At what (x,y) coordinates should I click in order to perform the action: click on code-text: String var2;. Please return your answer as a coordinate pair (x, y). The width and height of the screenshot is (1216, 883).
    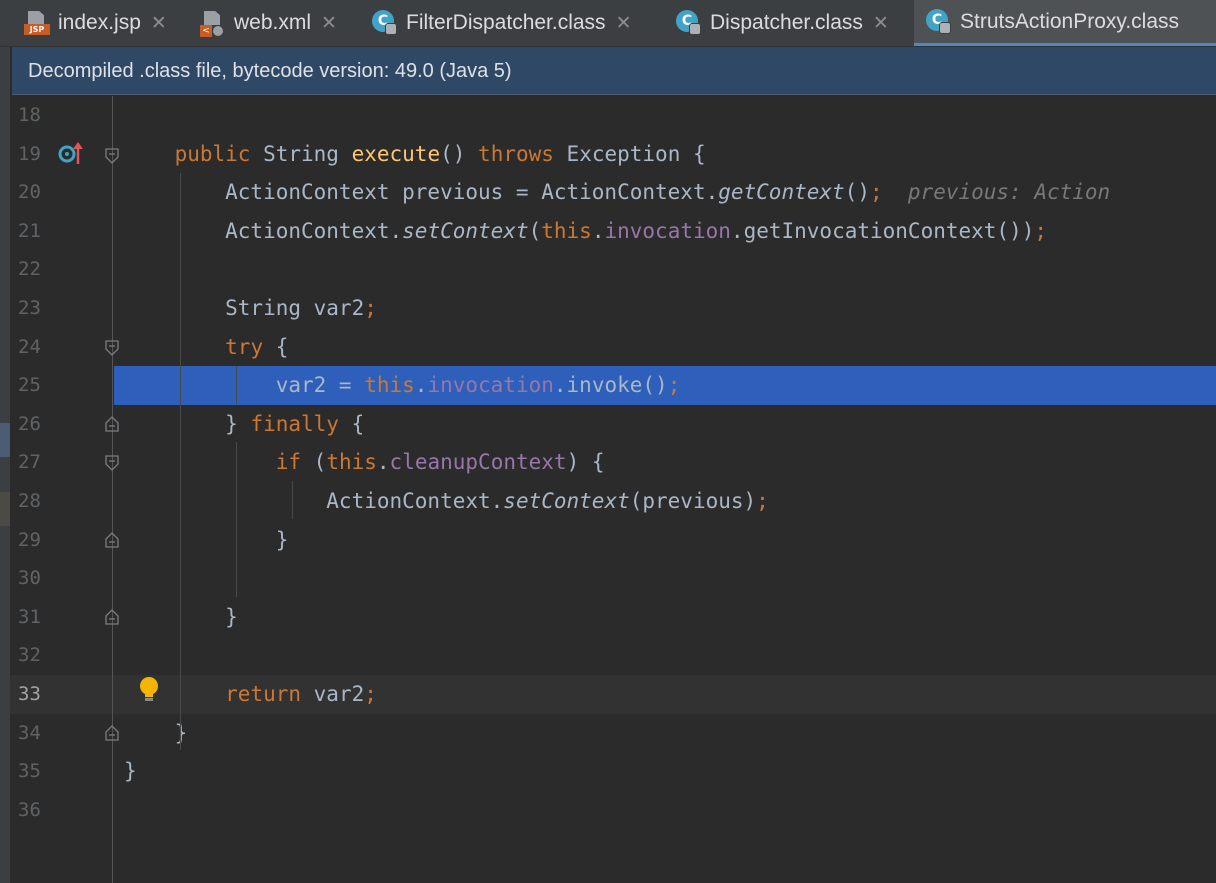
    Looking at the image, I should click on (250, 308).